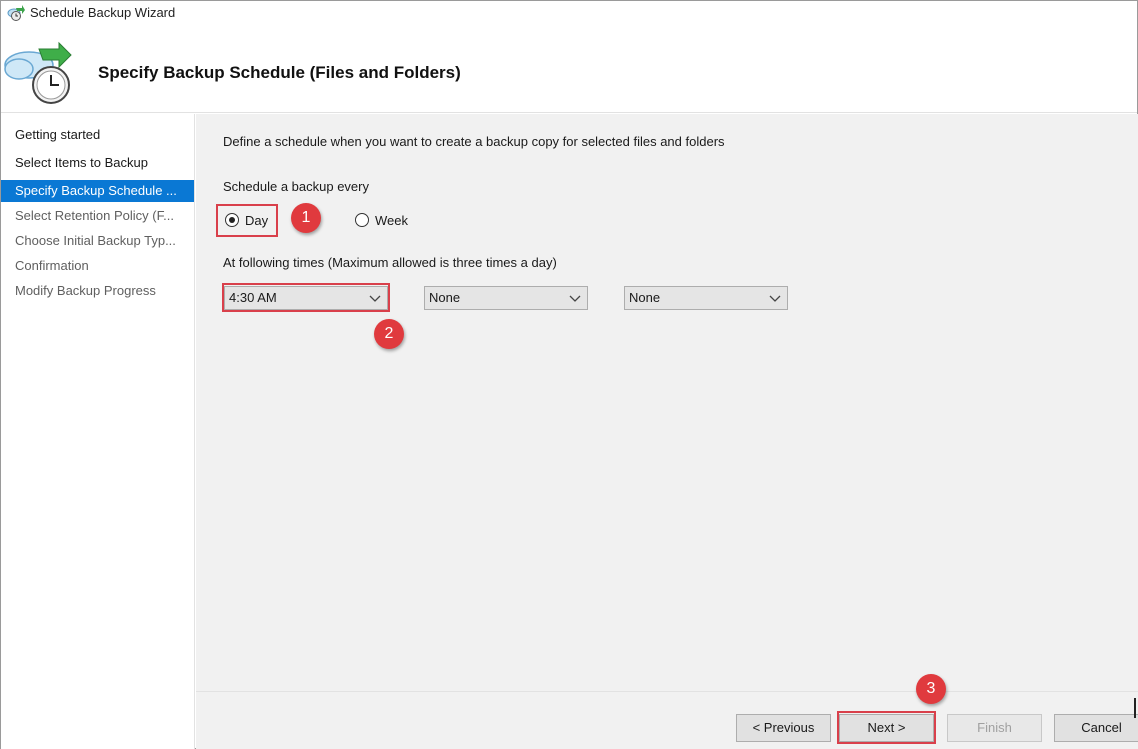 This screenshot has width=1138, height=749. Describe the element at coordinates (1096, 728) in the screenshot. I see `cancel-button: Cancel` at that location.